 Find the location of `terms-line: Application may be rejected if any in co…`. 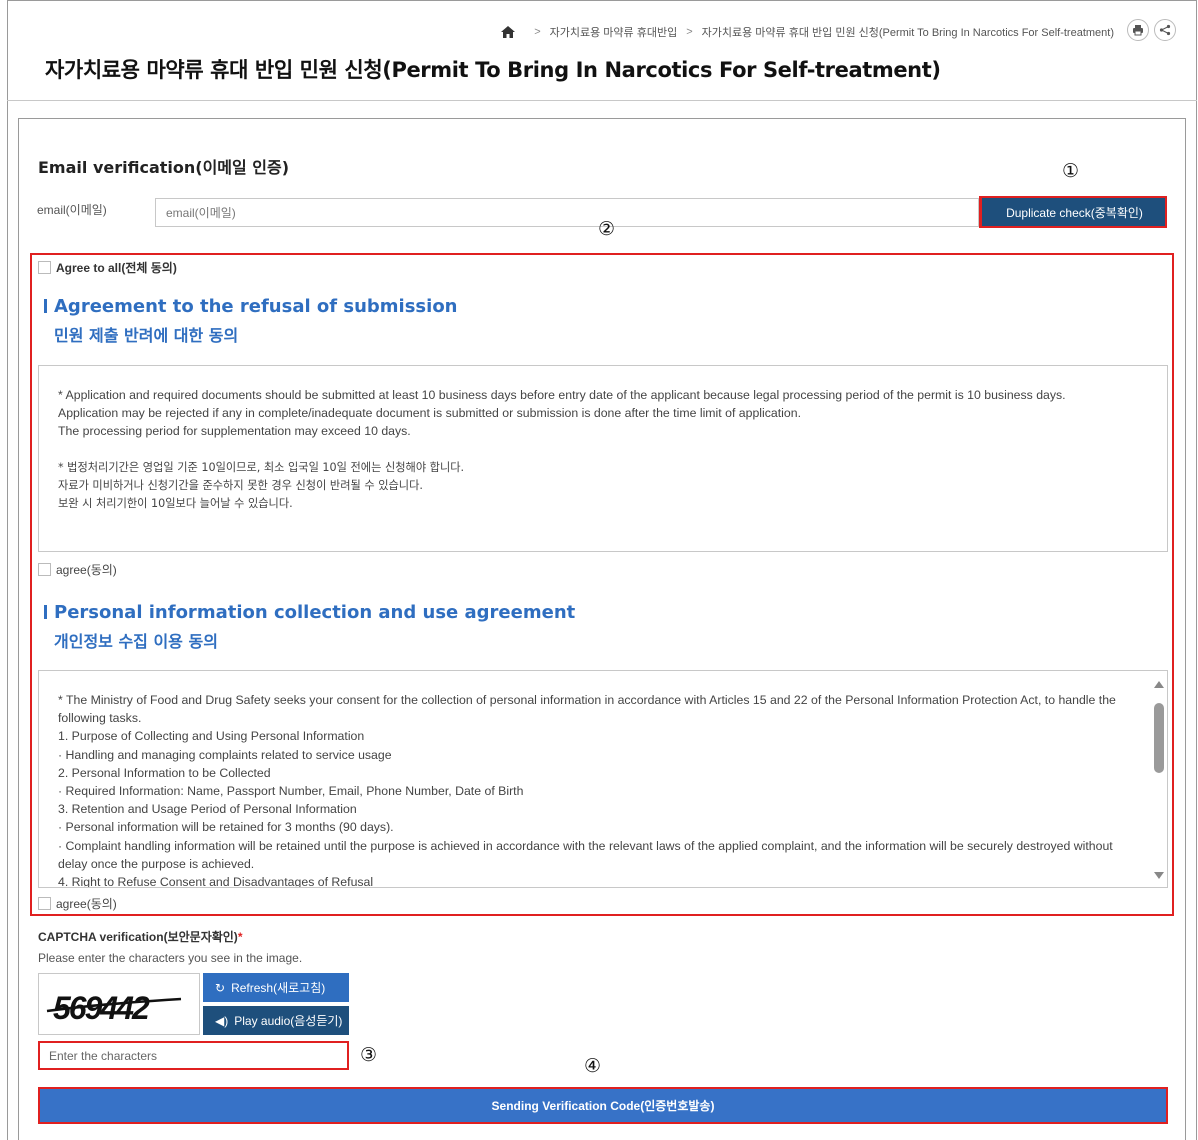

terms-line: Application may be rejected if any in co… is located at coordinates (429, 413).